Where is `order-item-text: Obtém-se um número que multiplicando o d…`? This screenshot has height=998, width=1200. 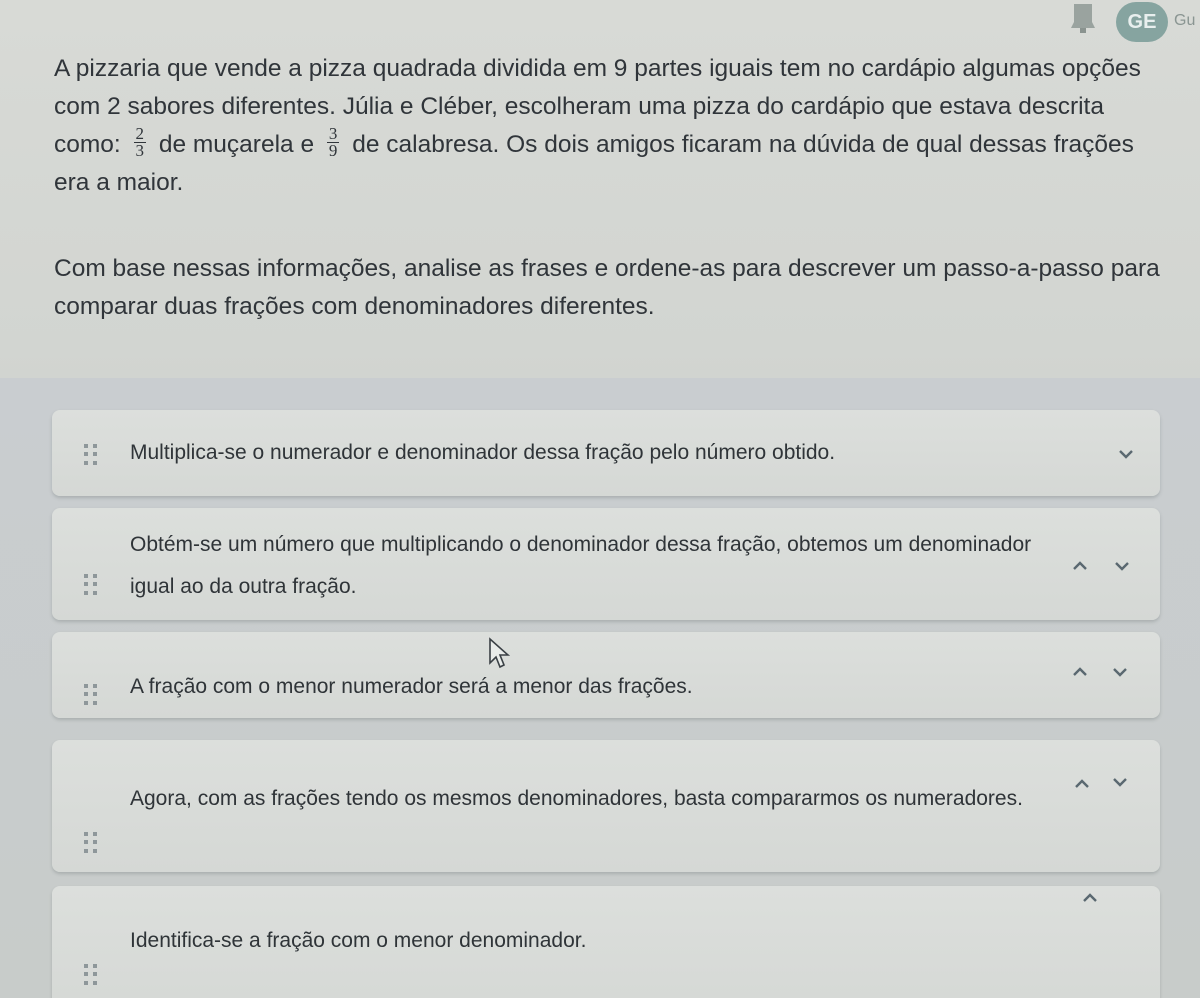 order-item-text: Obtém-se um número que multiplicando o d… is located at coordinates (581, 565).